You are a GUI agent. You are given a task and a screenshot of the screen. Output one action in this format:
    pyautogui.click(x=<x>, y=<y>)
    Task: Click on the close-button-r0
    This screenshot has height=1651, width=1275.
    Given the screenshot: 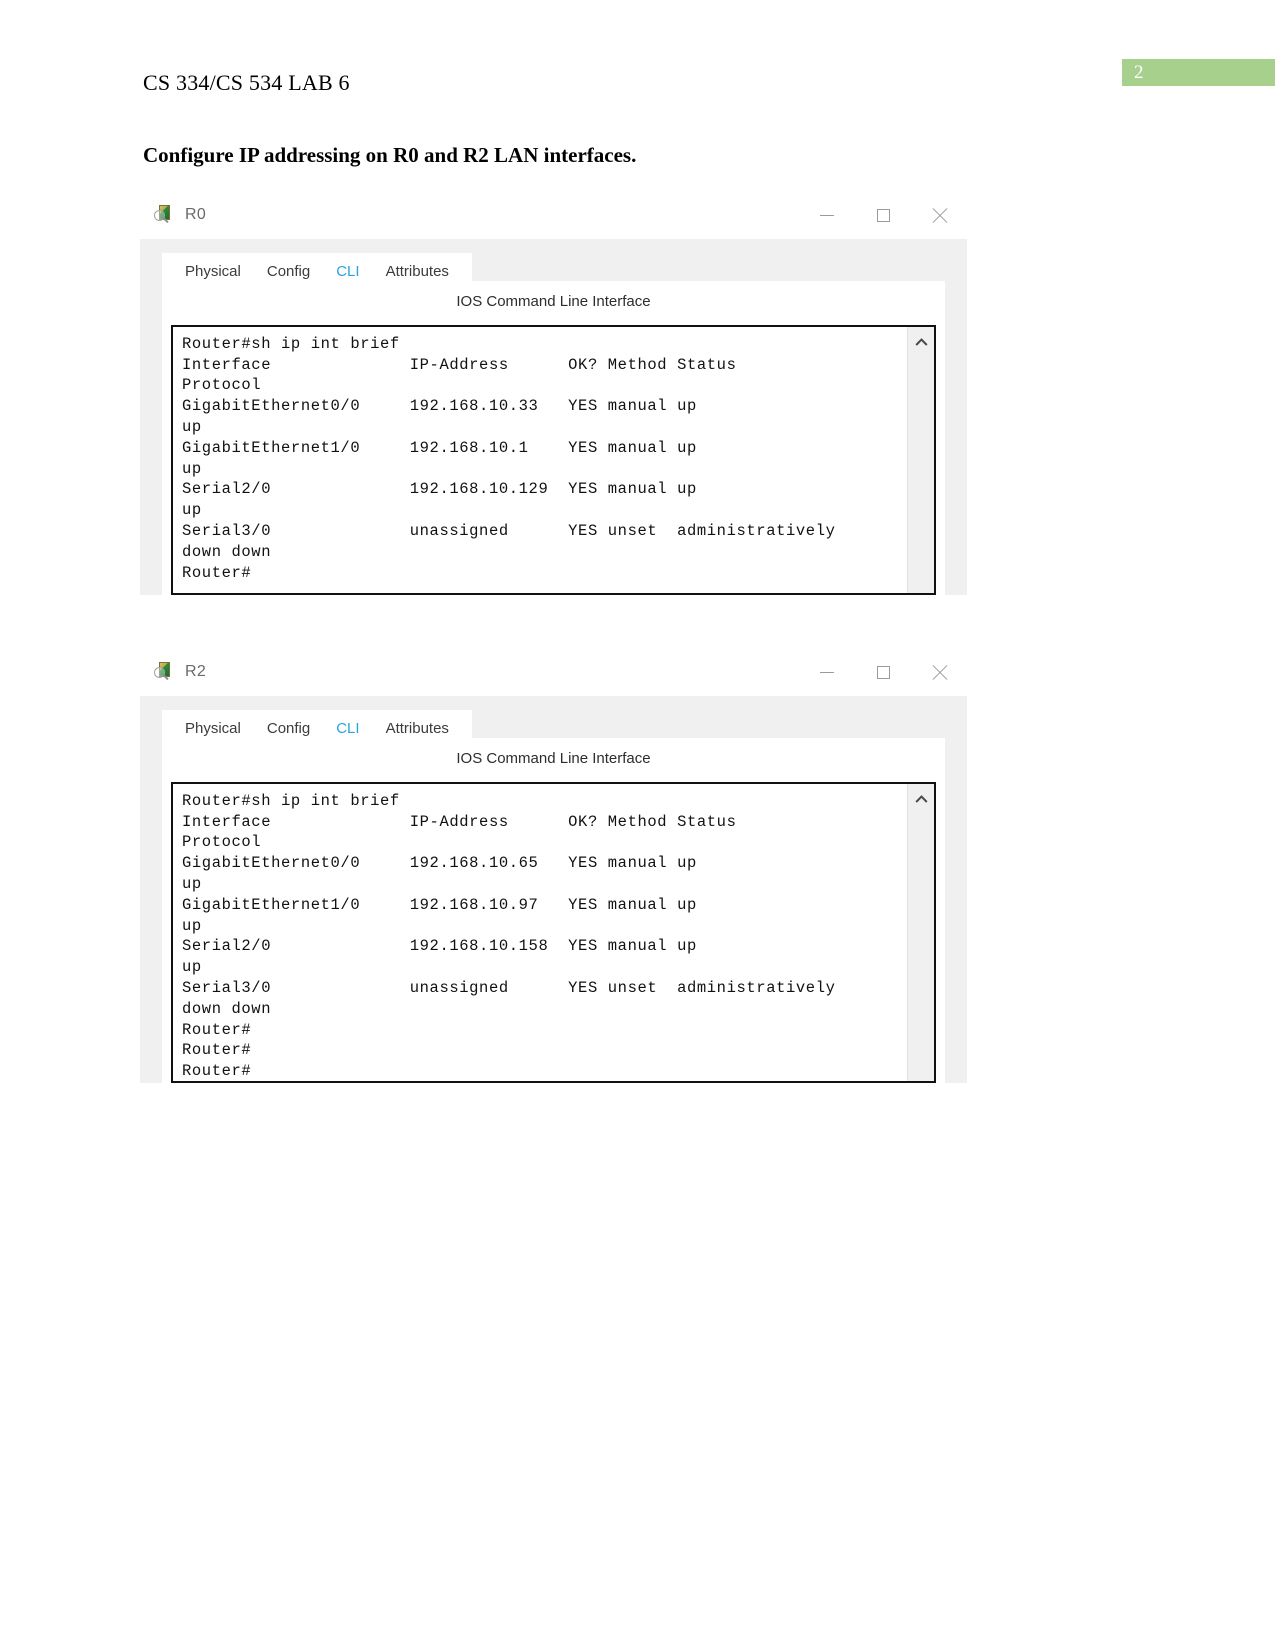 What is the action you would take?
    pyautogui.click(x=939, y=215)
    